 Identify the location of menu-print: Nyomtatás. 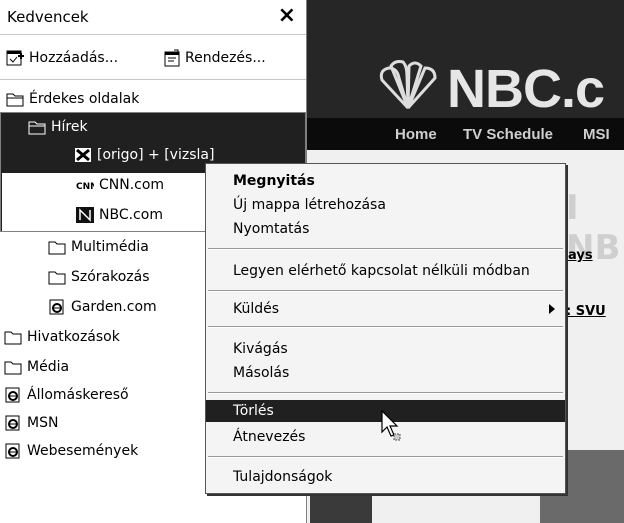
(385, 229).